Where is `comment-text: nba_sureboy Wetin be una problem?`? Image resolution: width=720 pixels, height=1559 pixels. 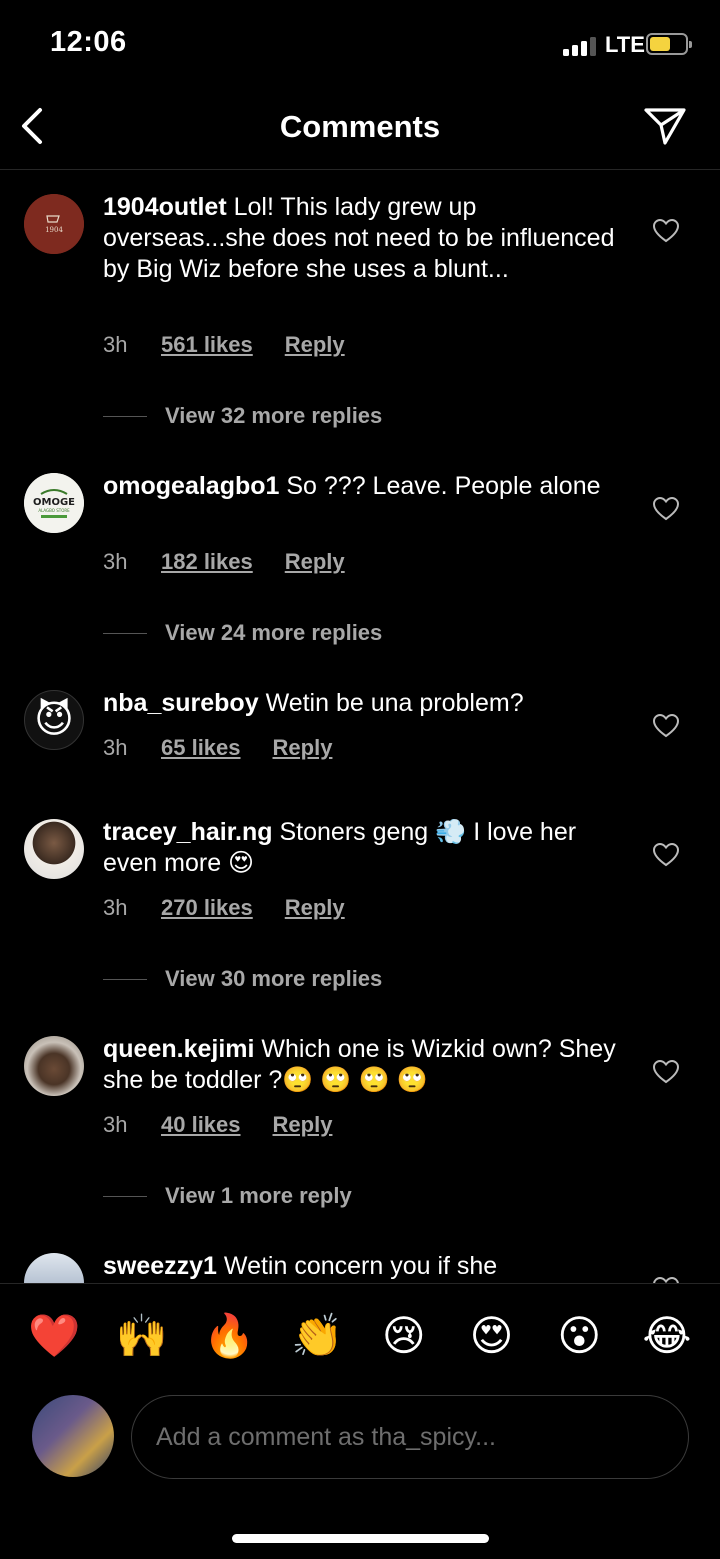 comment-text: nba_sureboy Wetin be una problem? is located at coordinates (363, 703).